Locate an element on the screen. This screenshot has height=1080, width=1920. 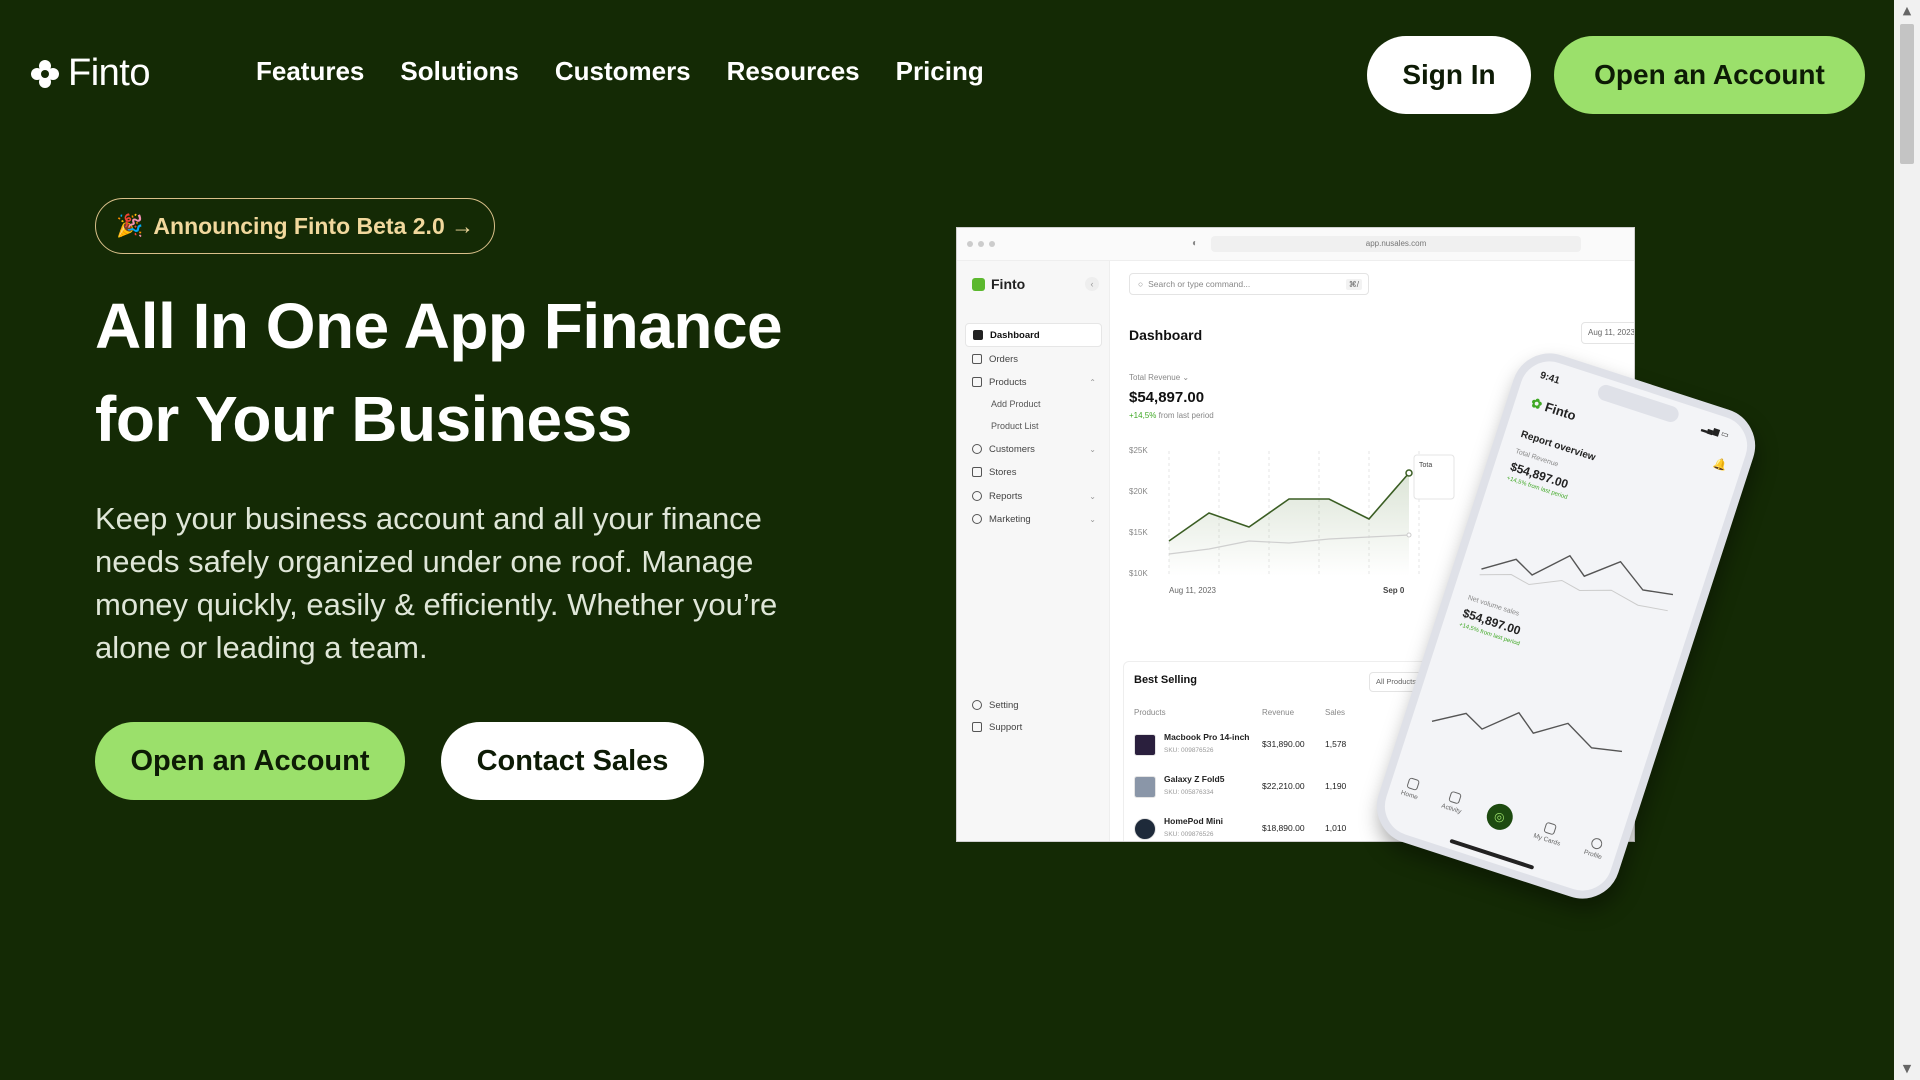
scroll-up-arrow-icon: ▲ is located at coordinates (1907, 11).